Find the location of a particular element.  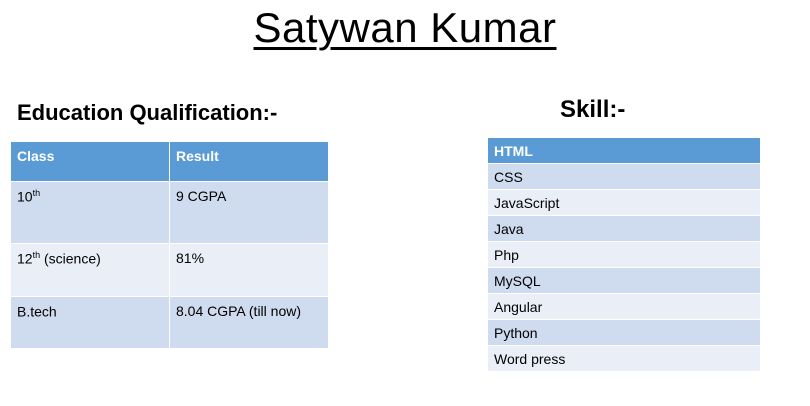

result-cell: 81% is located at coordinates (249, 270).